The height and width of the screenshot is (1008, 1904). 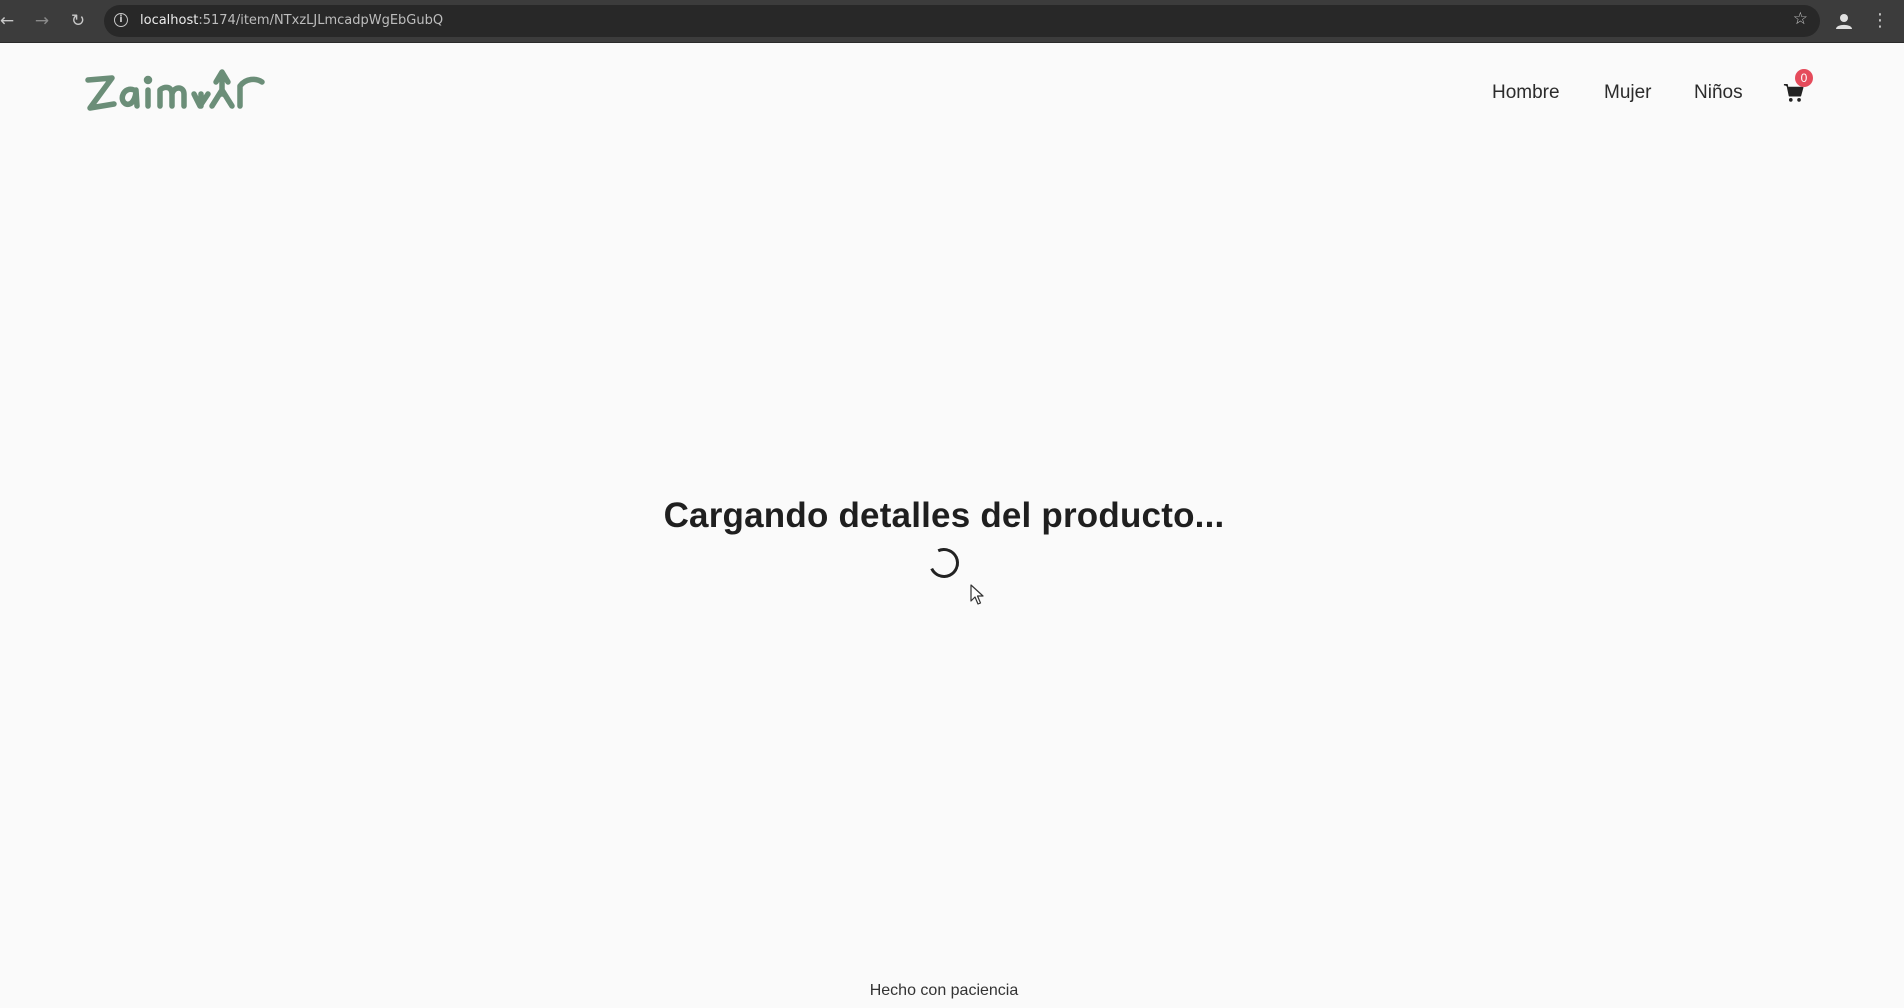 I want to click on back-icon: ←, so click(x=11, y=21).